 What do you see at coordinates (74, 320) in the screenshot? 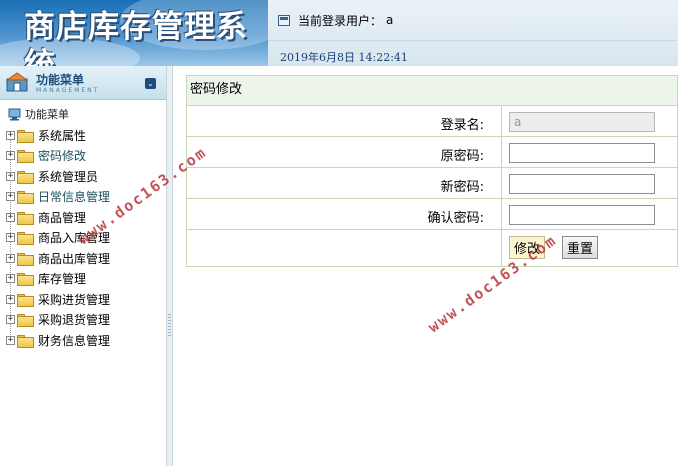
I see `sidebar-item-label: 采购退货管理` at bounding box center [74, 320].